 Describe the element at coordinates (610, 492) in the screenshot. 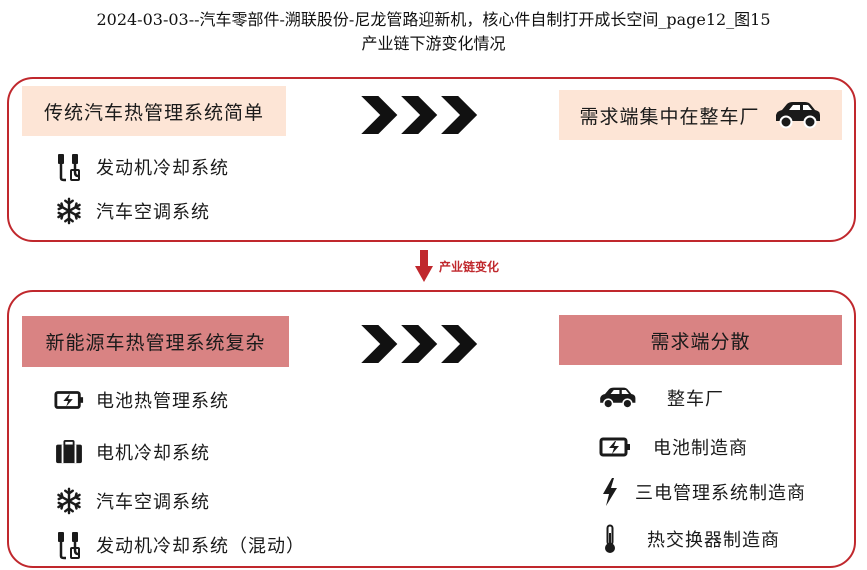

I see `lightning-icon` at that location.